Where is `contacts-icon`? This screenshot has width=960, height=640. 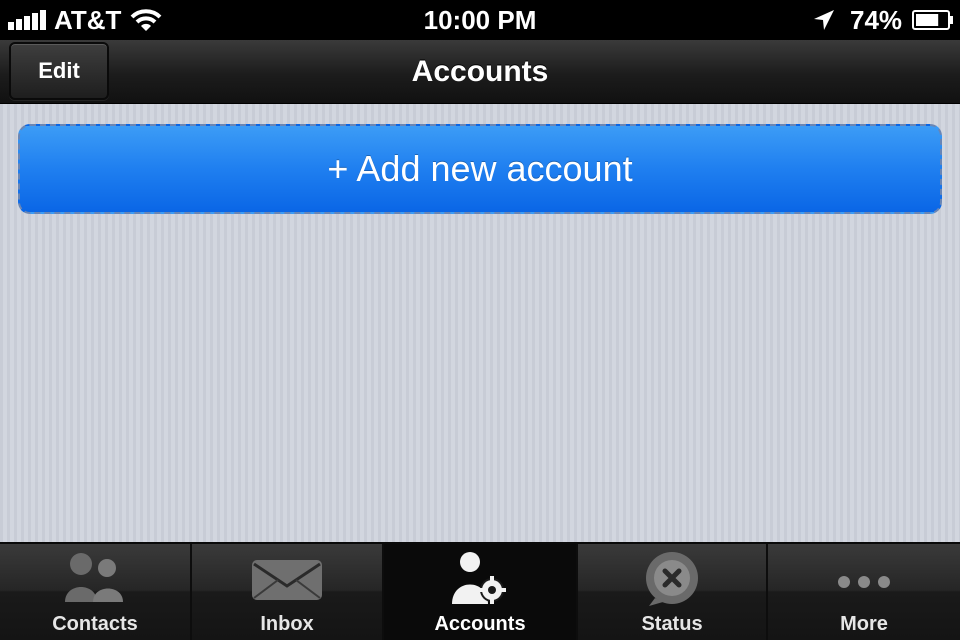
contacts-icon is located at coordinates (94, 577).